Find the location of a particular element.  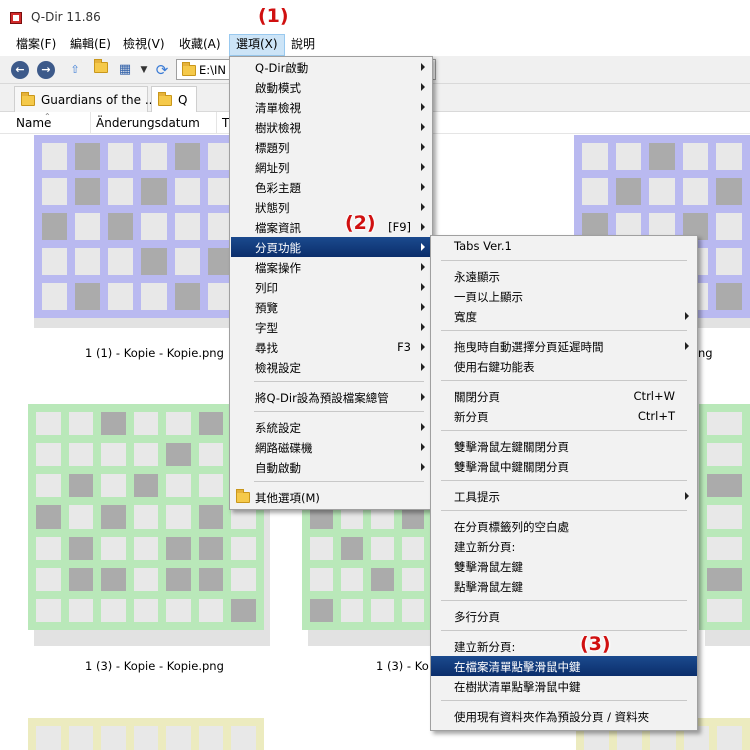

file-caption: 1 (3) - Ko is located at coordinates (402, 666).